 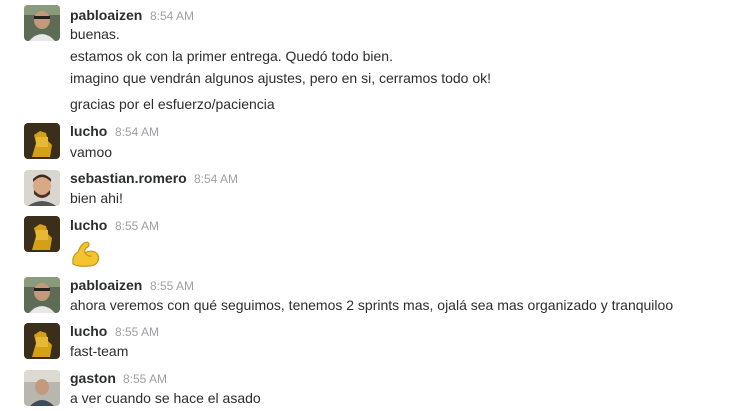 I want to click on author-name: gaston, so click(x=93, y=378).